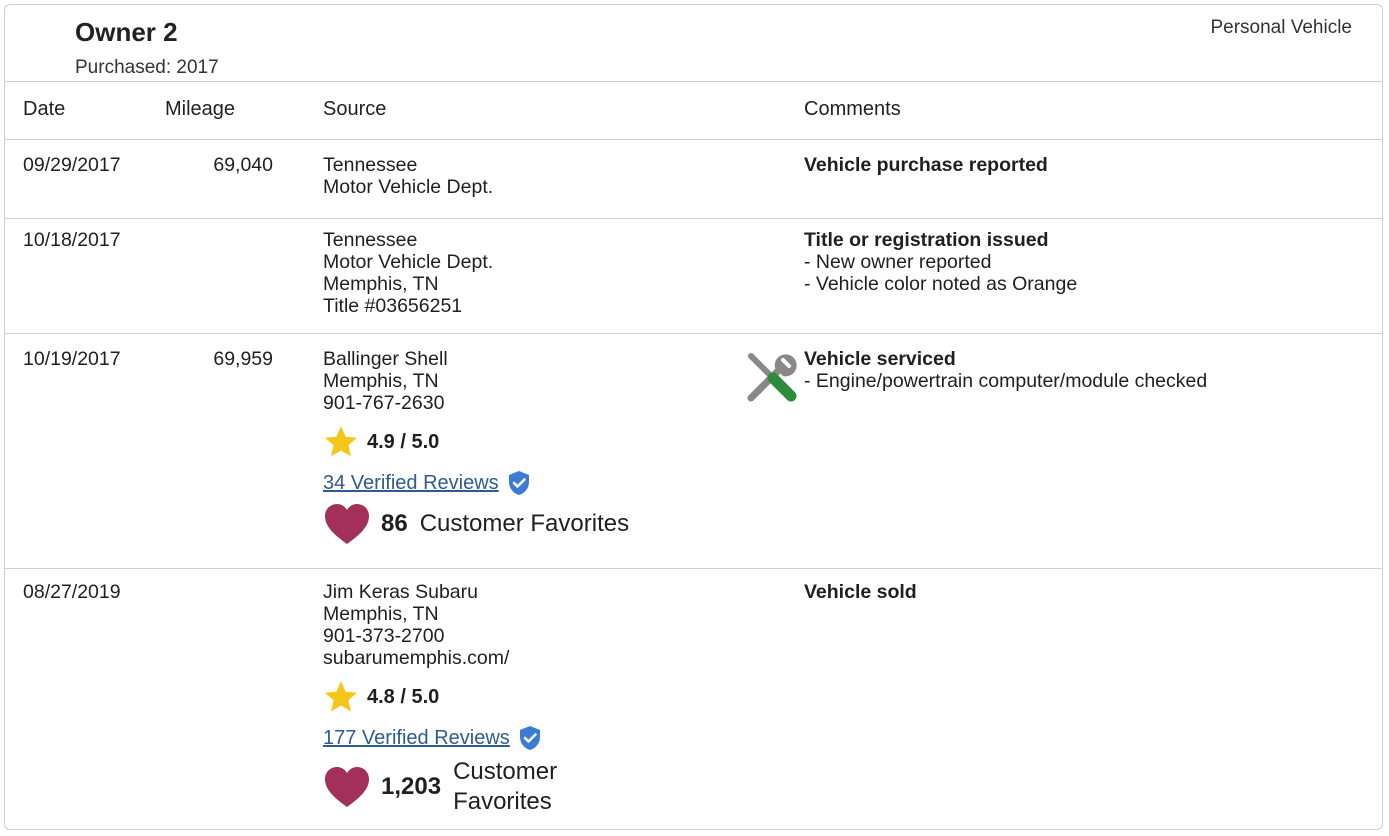 The width and height of the screenshot is (1389, 836). I want to click on reviews: 34 Verified Reviews, so click(476, 483).